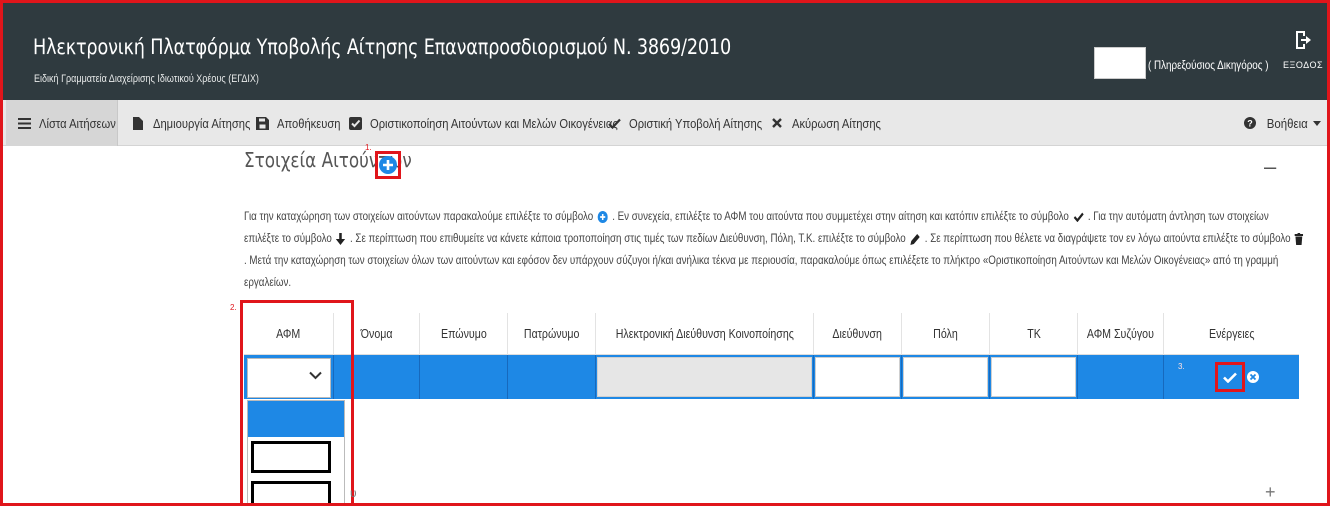  Describe the element at coordinates (1299, 238) in the screenshot. I see `trash-icon` at that location.